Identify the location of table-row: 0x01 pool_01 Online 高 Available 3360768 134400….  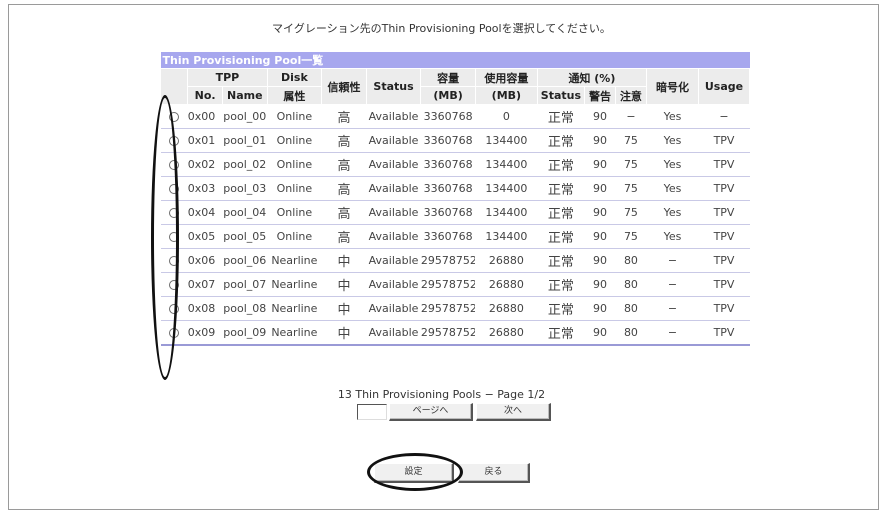
(455, 140).